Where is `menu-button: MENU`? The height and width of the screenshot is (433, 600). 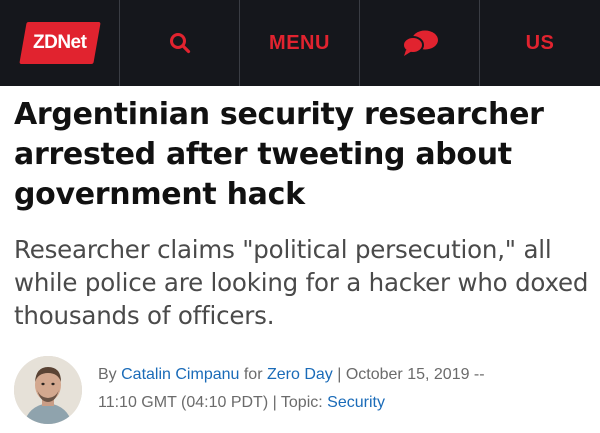
menu-button: MENU is located at coordinates (300, 43).